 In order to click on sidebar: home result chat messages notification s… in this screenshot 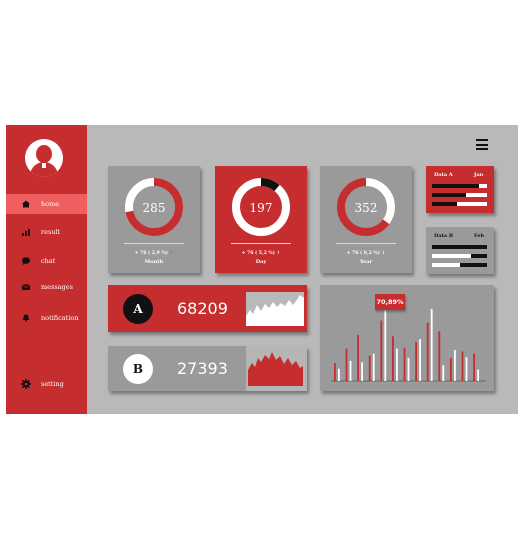, I will do `click(46, 269)`.